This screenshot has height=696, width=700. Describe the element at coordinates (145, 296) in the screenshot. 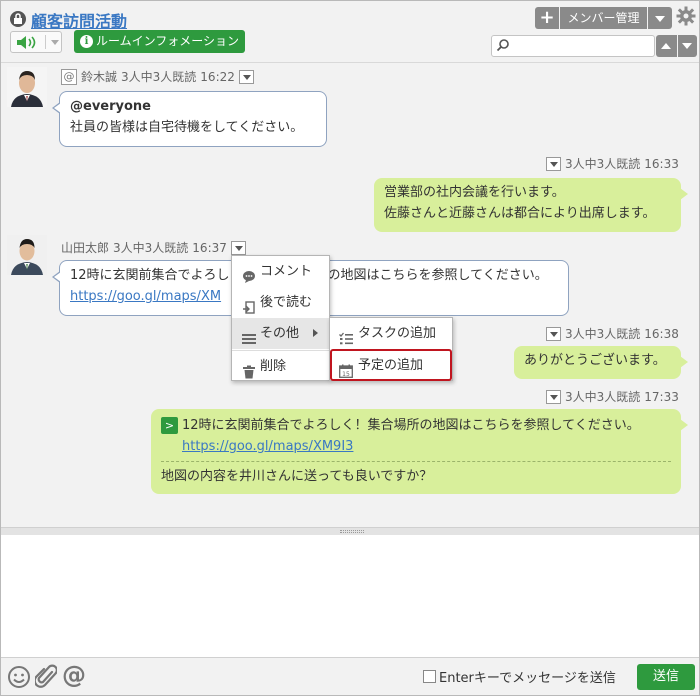

I see `message-link: https://goo.gl/maps/XM` at that location.